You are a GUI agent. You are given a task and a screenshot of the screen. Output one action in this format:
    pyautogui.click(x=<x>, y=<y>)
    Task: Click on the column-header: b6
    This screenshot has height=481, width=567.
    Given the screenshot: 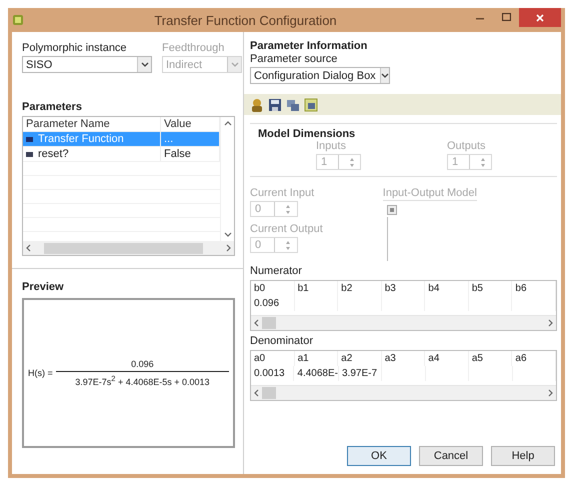 What is the action you would take?
    pyautogui.click(x=534, y=288)
    